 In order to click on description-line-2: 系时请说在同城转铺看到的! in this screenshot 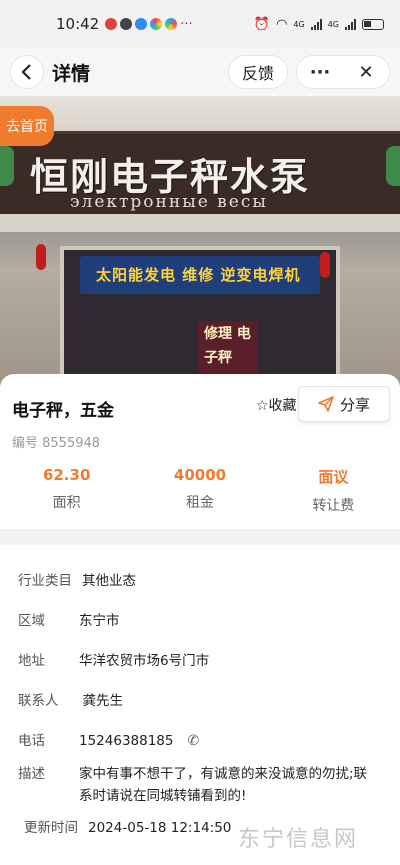, I will do `click(163, 796)`.